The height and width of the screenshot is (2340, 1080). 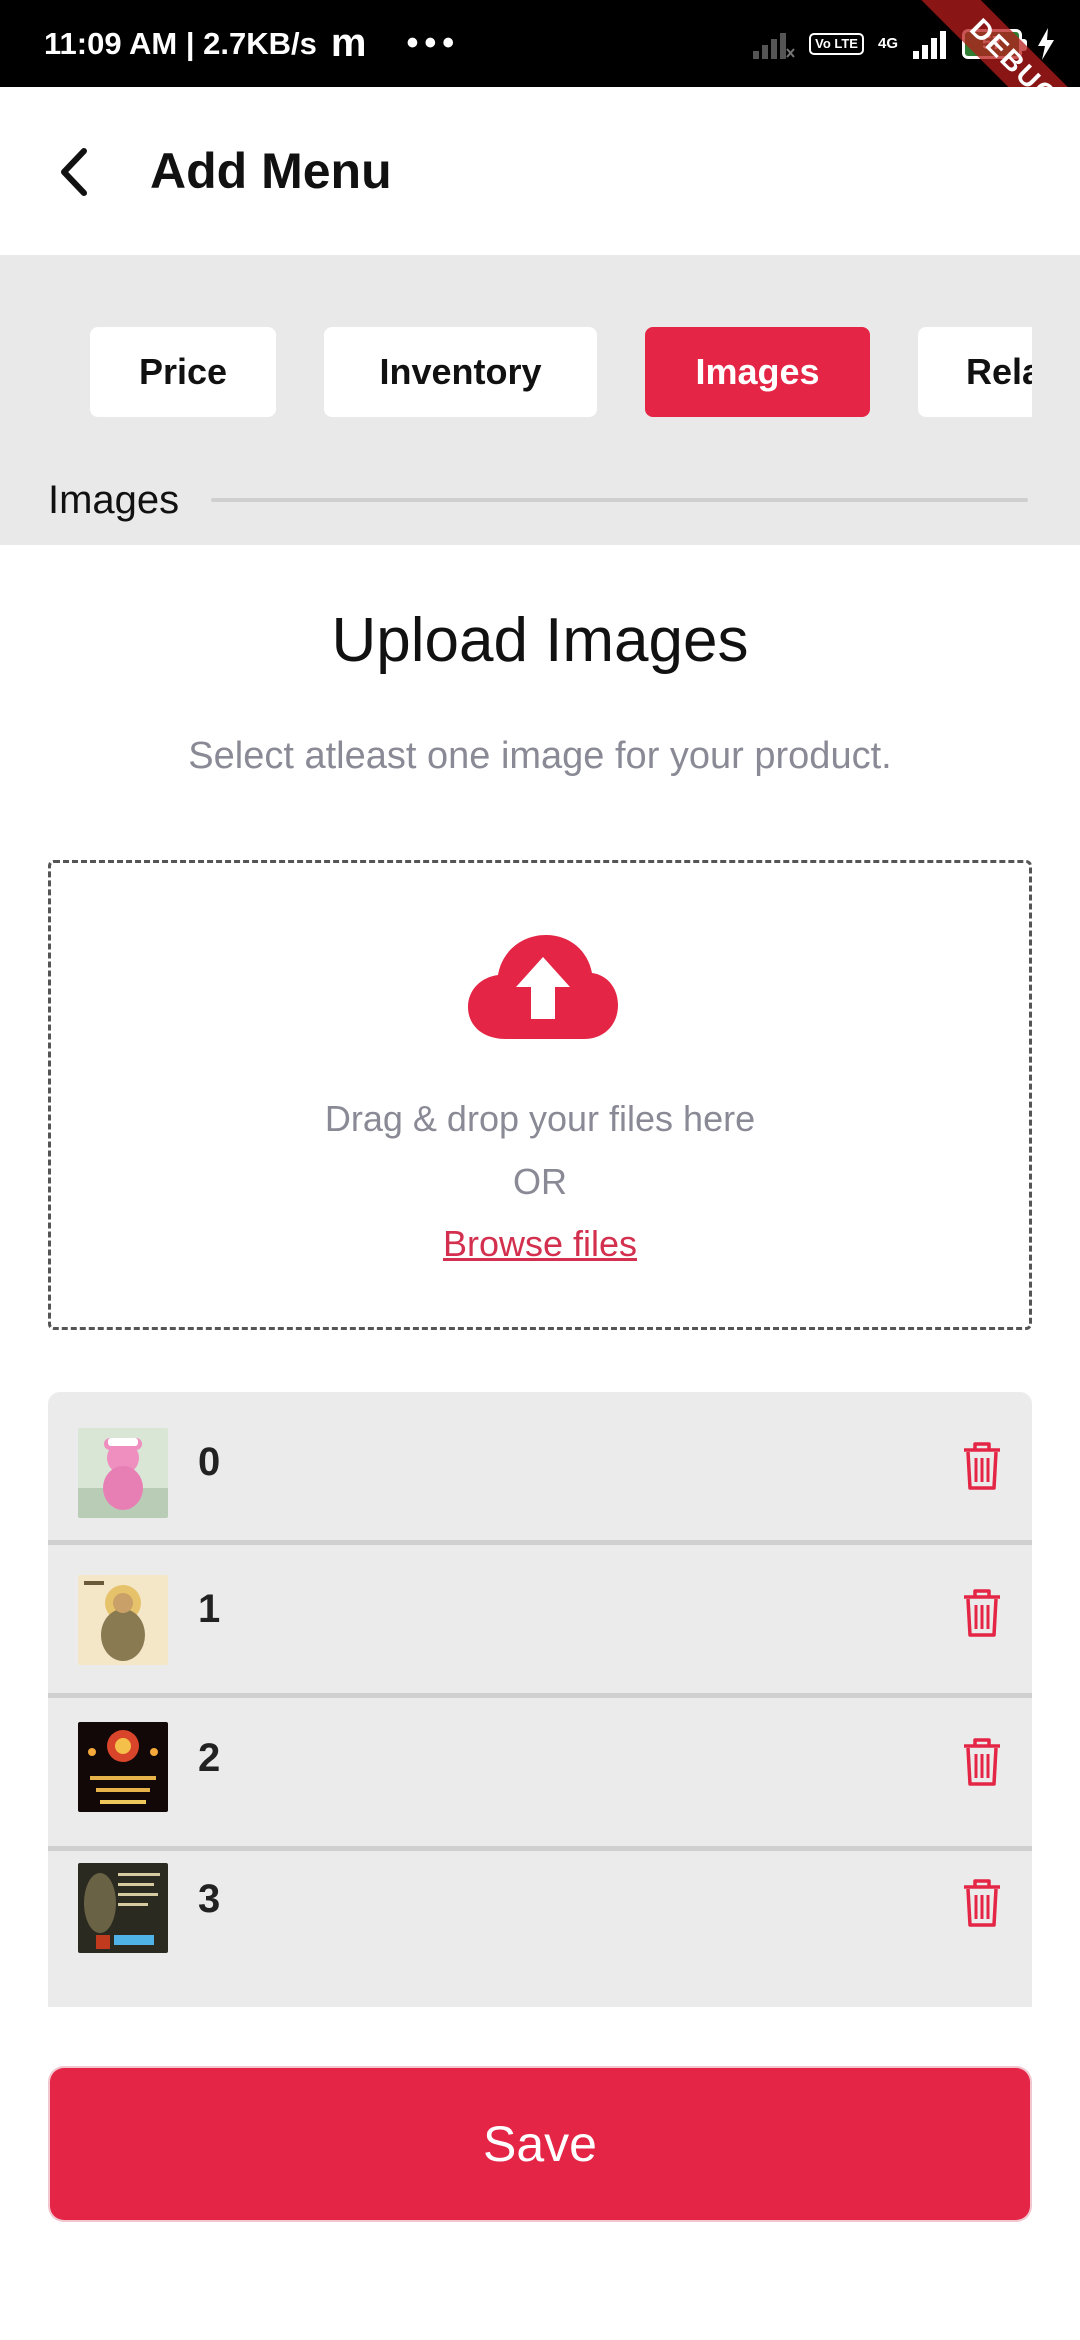 What do you see at coordinates (887, 43) in the screenshot?
I see `network-type: 4G` at bounding box center [887, 43].